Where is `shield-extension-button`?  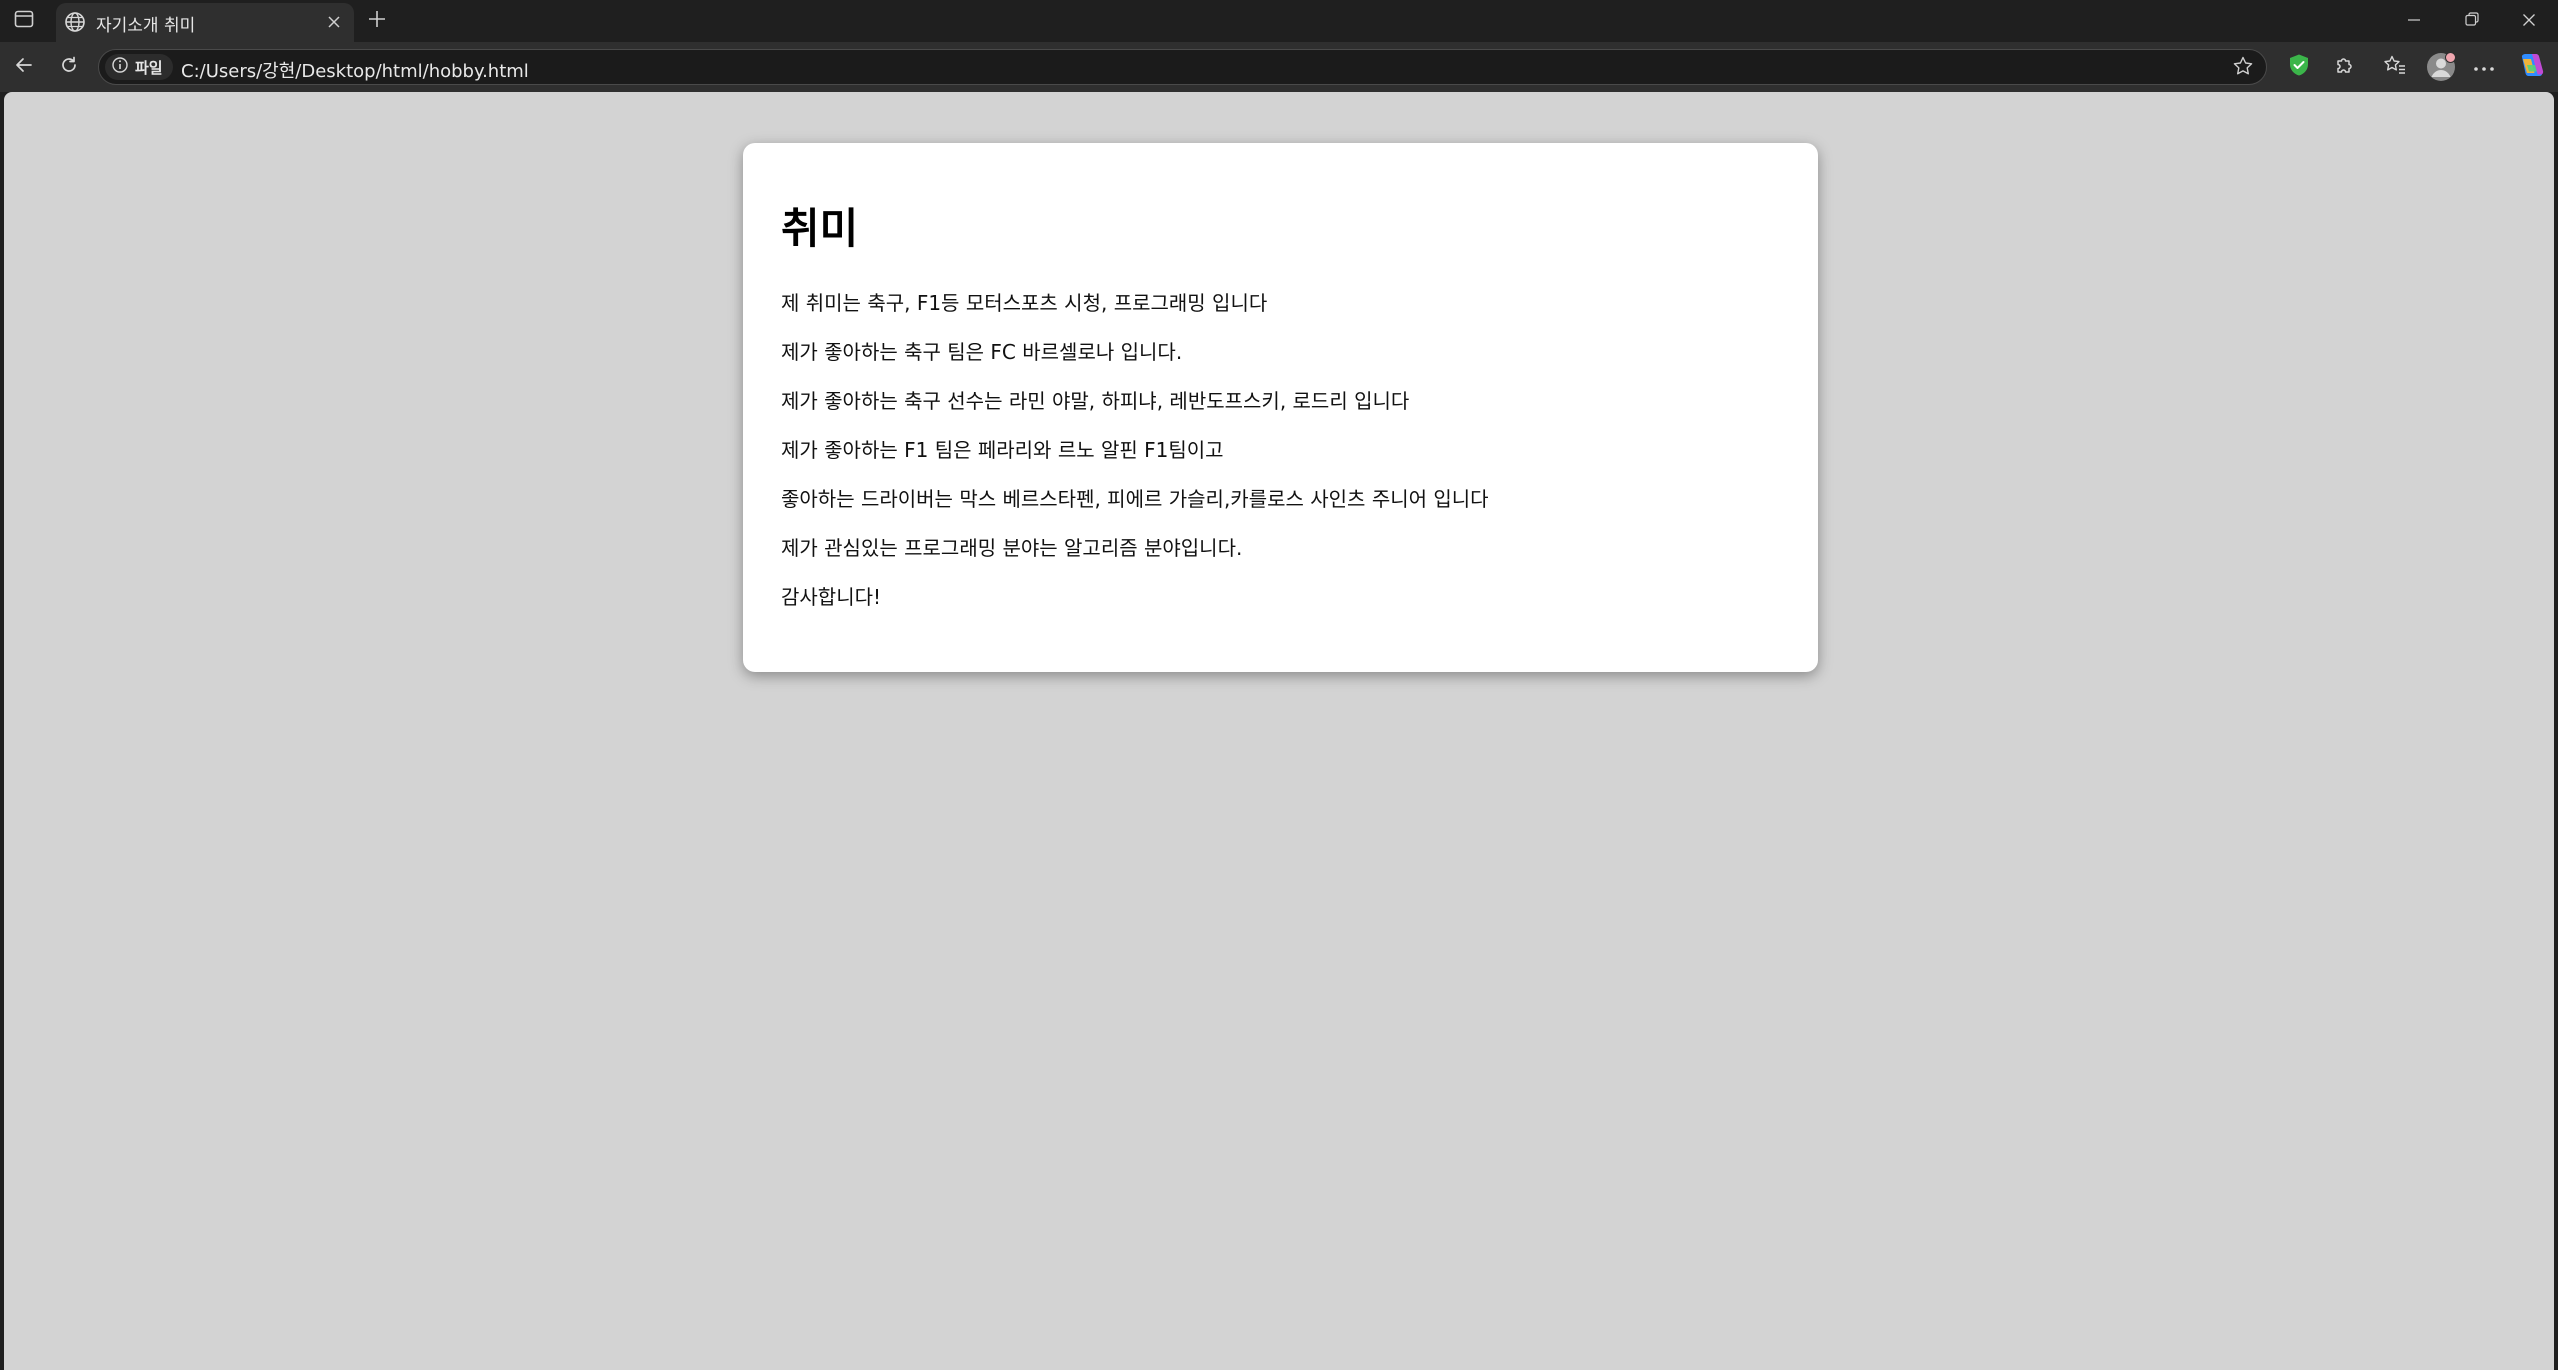 shield-extension-button is located at coordinates (2299, 67).